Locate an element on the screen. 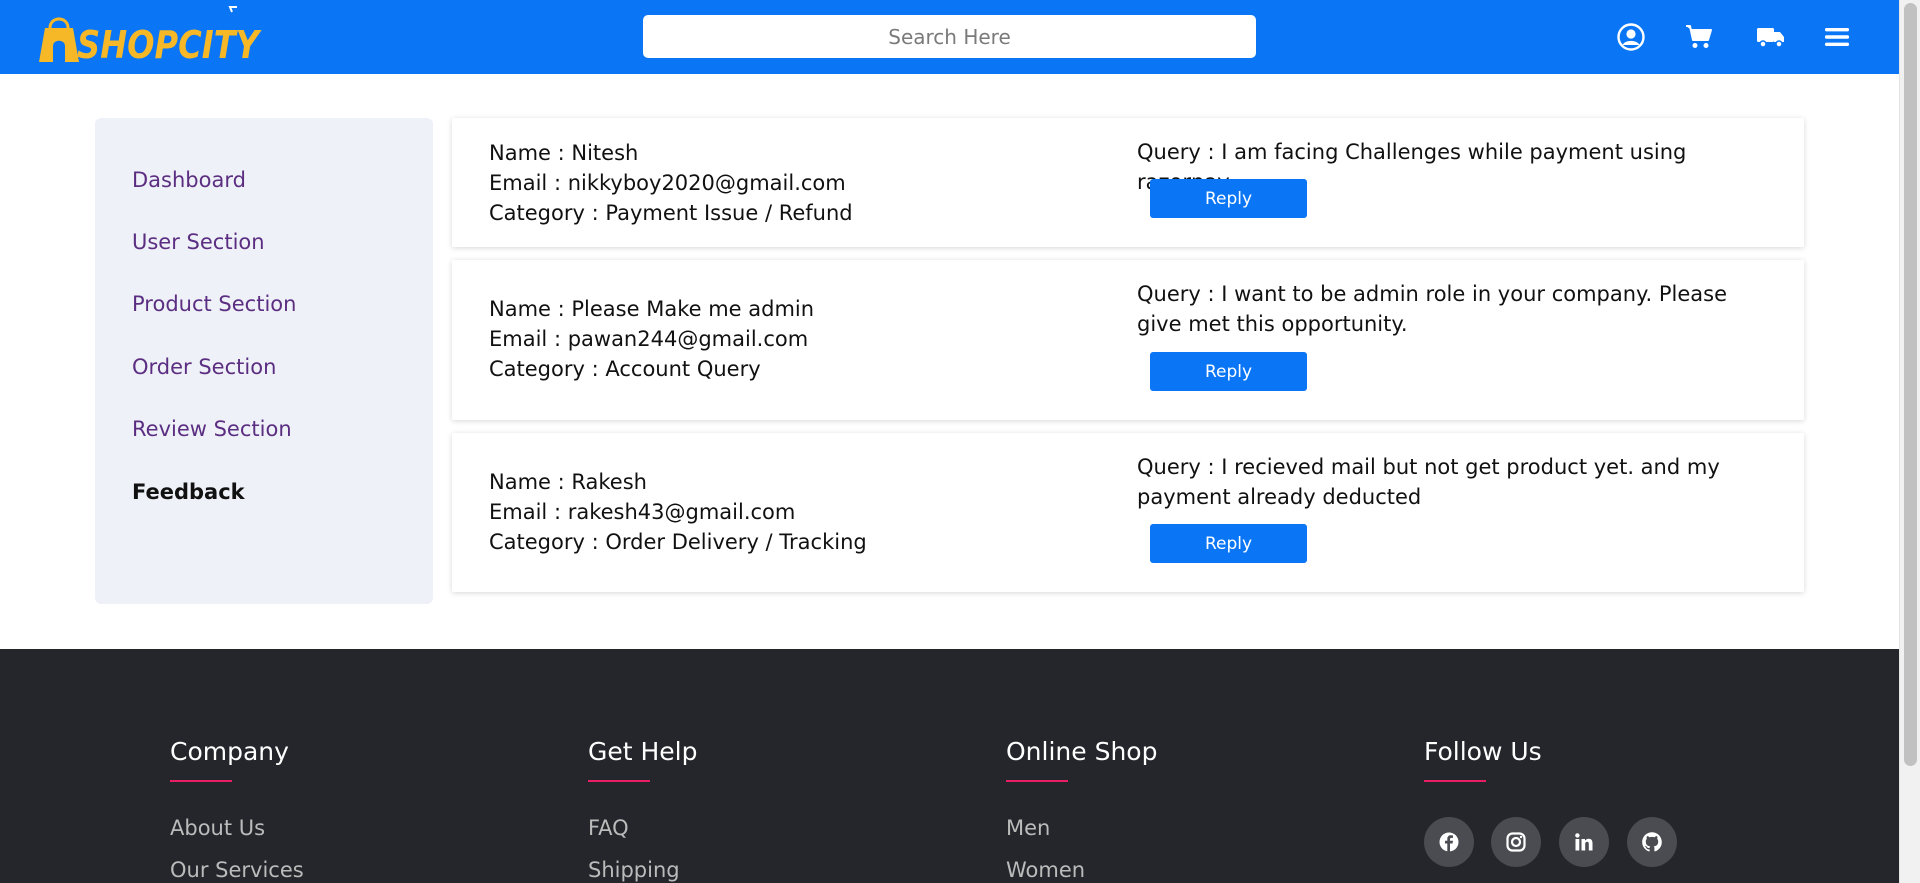 This screenshot has width=1920, height=883. sidebar-item-user-section: User Section is located at coordinates (198, 242).